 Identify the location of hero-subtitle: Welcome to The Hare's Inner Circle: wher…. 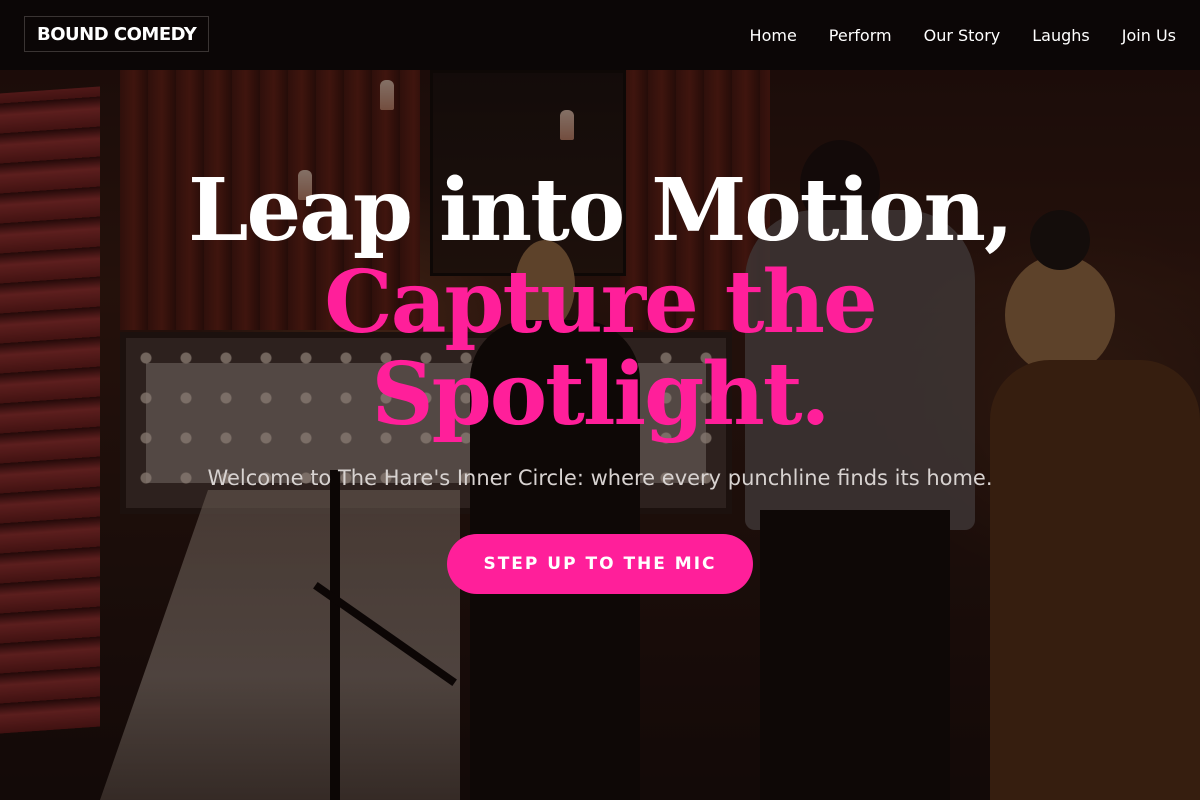
(600, 478).